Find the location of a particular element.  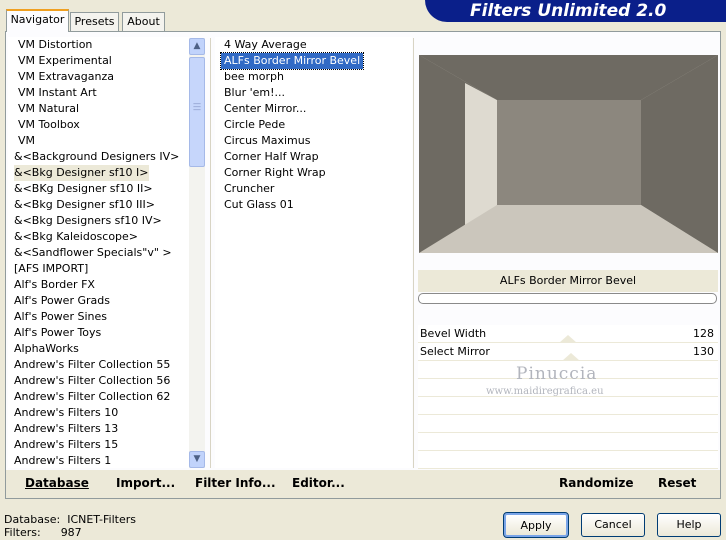

list-divider is located at coordinates (210, 253).